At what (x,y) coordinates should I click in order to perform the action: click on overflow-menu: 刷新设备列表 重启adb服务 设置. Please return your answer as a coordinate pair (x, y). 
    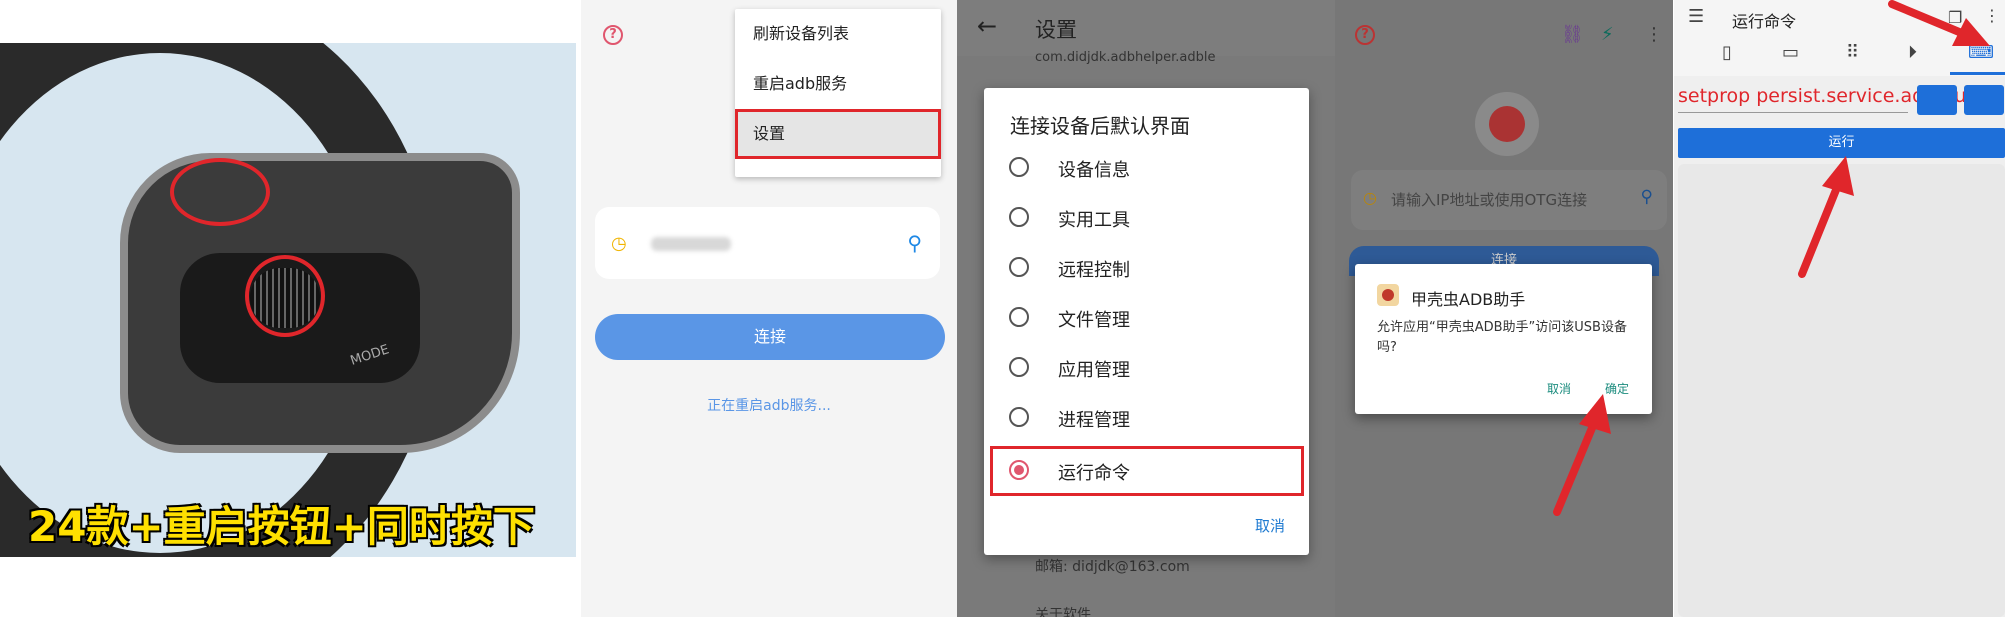
    Looking at the image, I should click on (838, 93).